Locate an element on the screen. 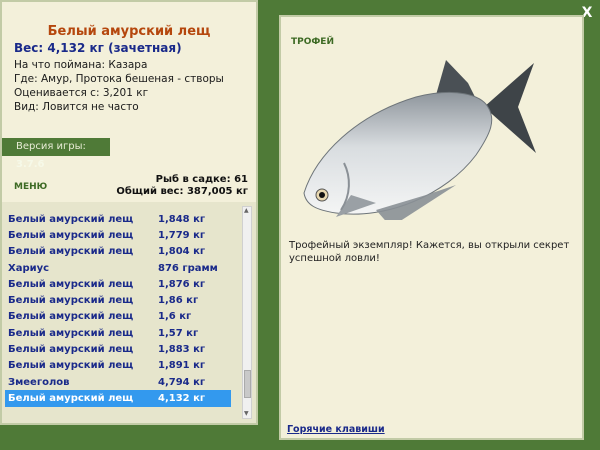 This screenshot has width=600, height=450. keepnet-stats: Рыб в садке: 61 Общий вес: 387,005 кг is located at coordinates (182, 186).